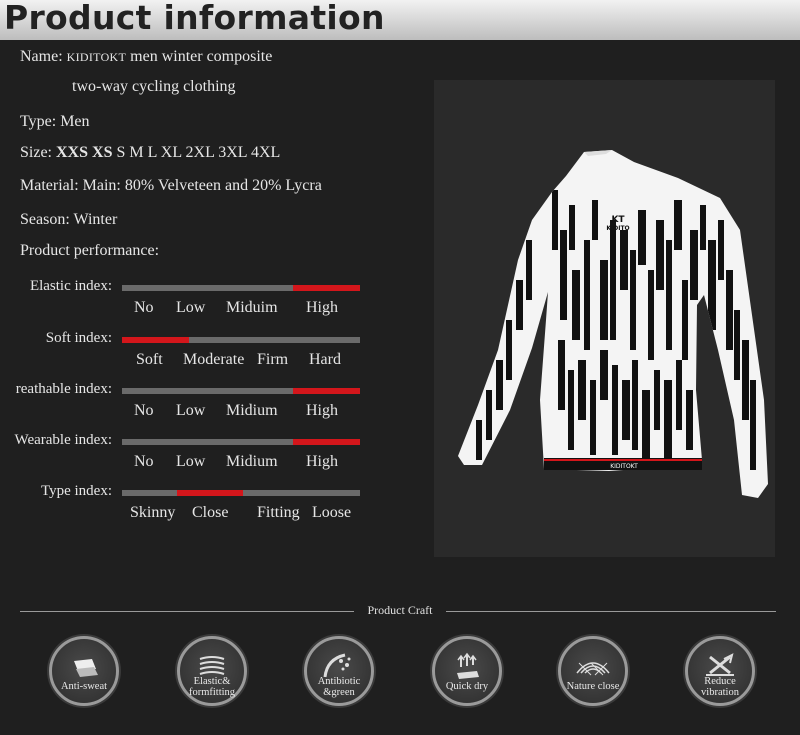 This screenshot has width=800, height=735. Describe the element at coordinates (69, 219) in the screenshot. I see `season-line: Season: Winter` at that location.